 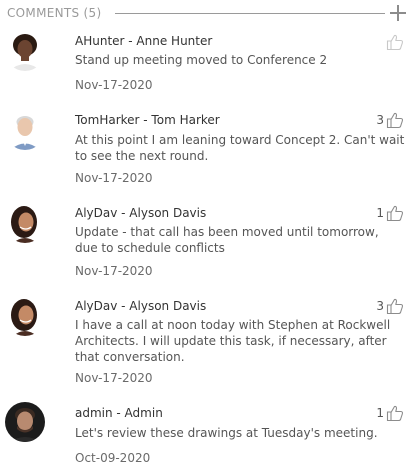 What do you see at coordinates (144, 41) in the screenshot?
I see `comment-author: AHunter - Anne Hunter` at bounding box center [144, 41].